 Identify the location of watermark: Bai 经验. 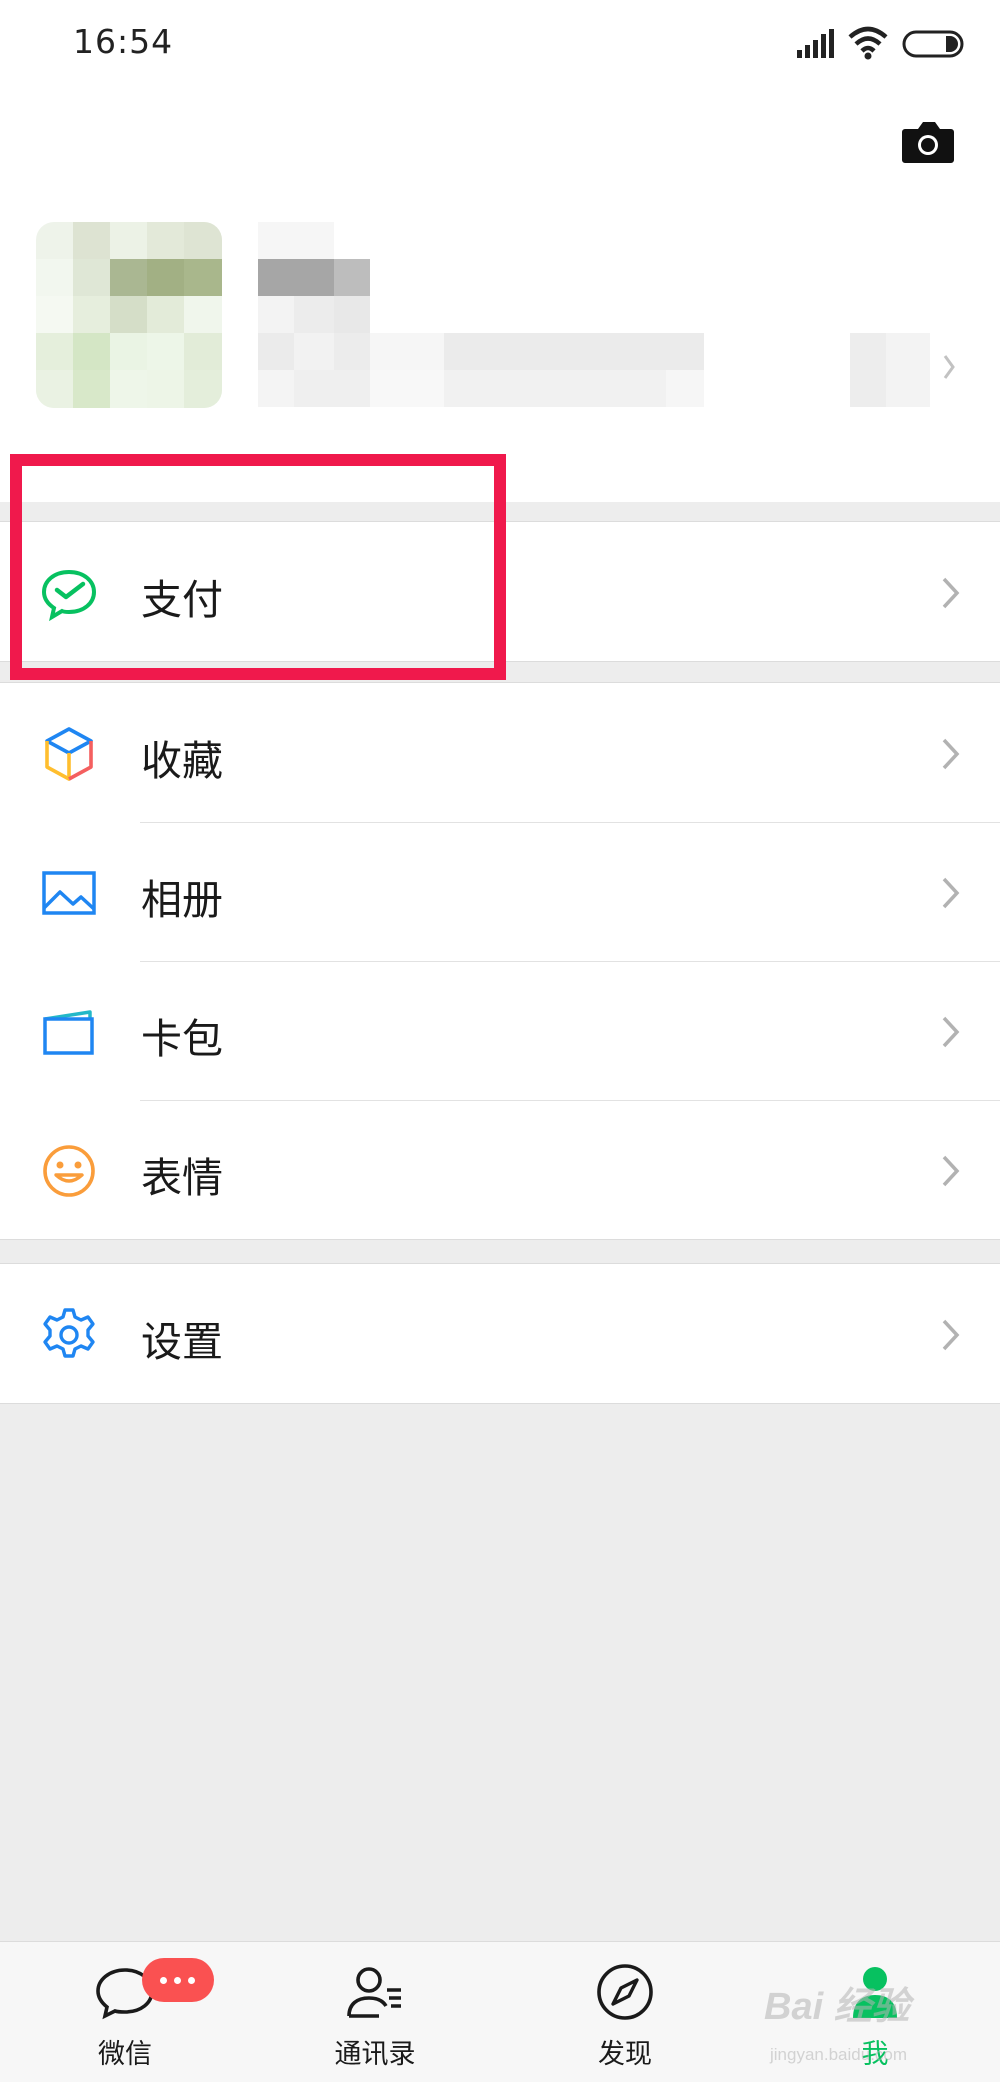
(837, 2007).